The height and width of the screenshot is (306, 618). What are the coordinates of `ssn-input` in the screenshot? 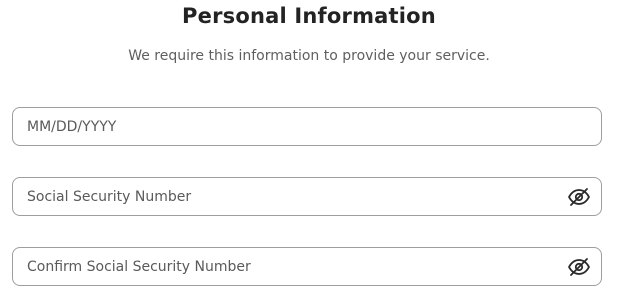 It's located at (289, 196).